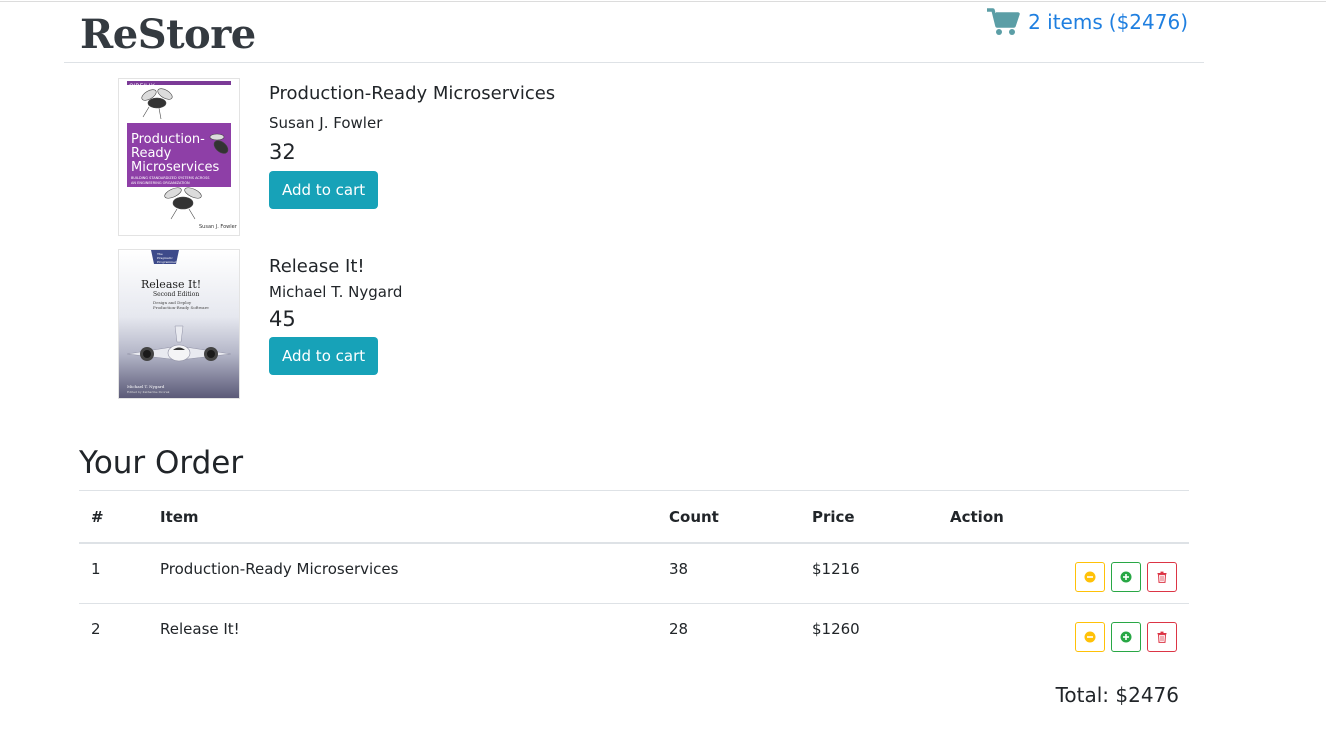 The height and width of the screenshot is (754, 1326). What do you see at coordinates (1117, 695) in the screenshot?
I see `order-total: Total: $2476` at bounding box center [1117, 695].